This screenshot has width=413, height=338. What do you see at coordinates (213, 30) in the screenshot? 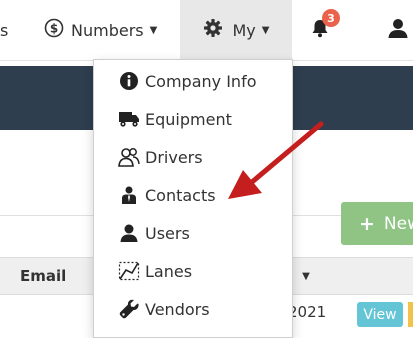
I see `gear-icon` at bounding box center [213, 30].